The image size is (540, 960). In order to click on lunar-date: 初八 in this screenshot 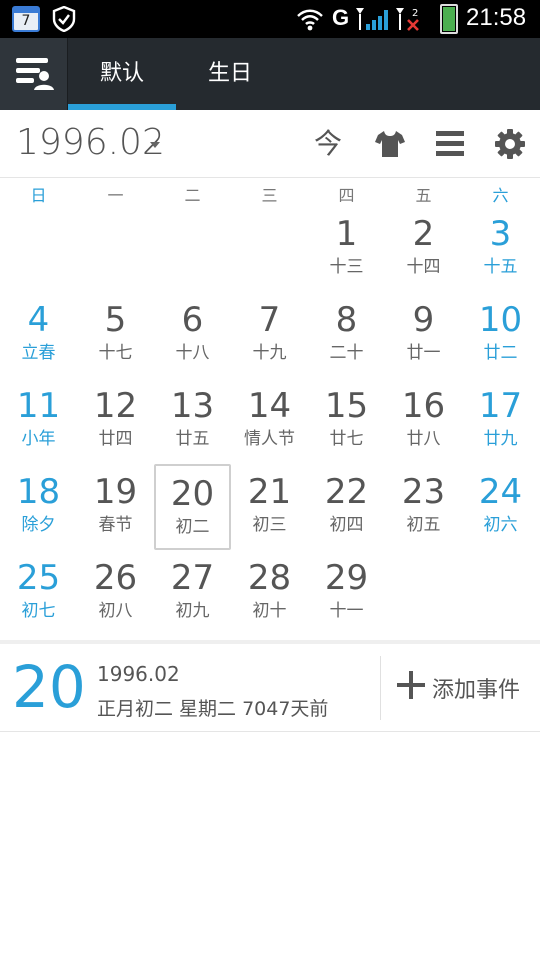, I will do `click(115, 611)`.